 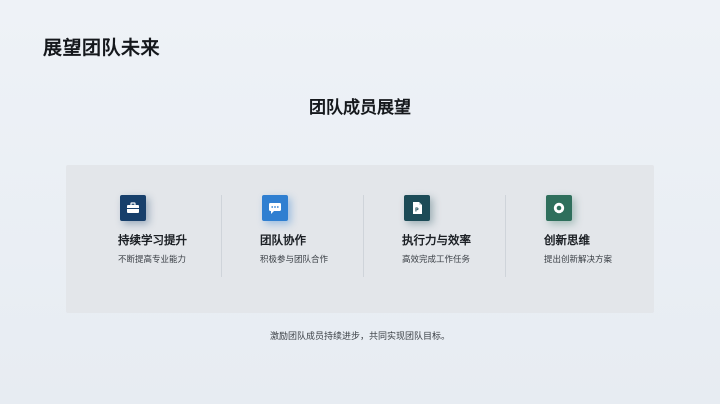 What do you see at coordinates (559, 208) in the screenshot?
I see `target-icon` at bounding box center [559, 208].